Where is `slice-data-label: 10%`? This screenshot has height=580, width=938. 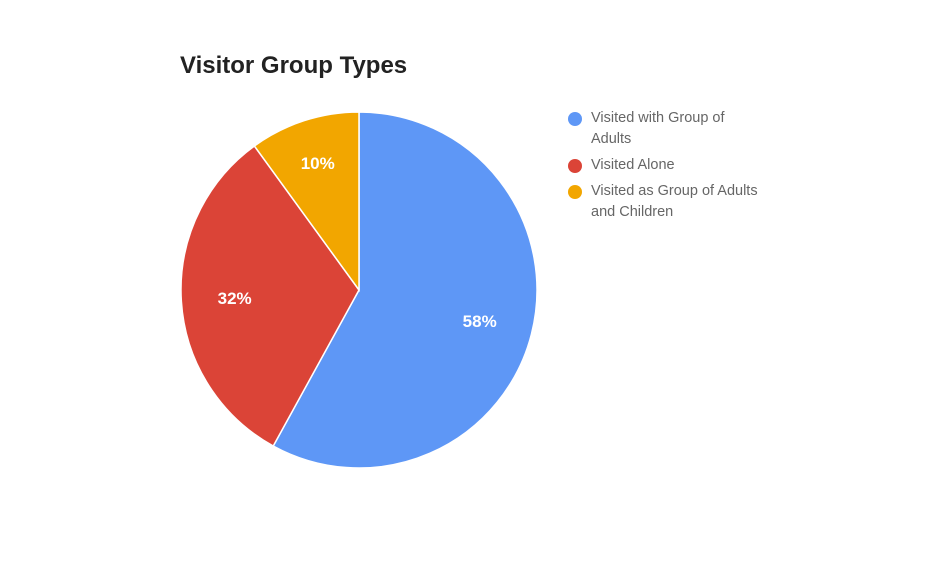
slice-data-label: 10% is located at coordinates (318, 163).